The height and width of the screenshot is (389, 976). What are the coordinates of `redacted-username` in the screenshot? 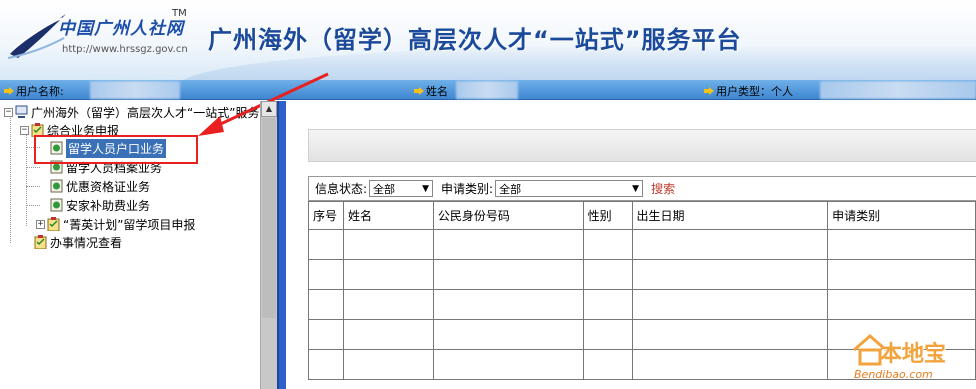 It's located at (135, 90).